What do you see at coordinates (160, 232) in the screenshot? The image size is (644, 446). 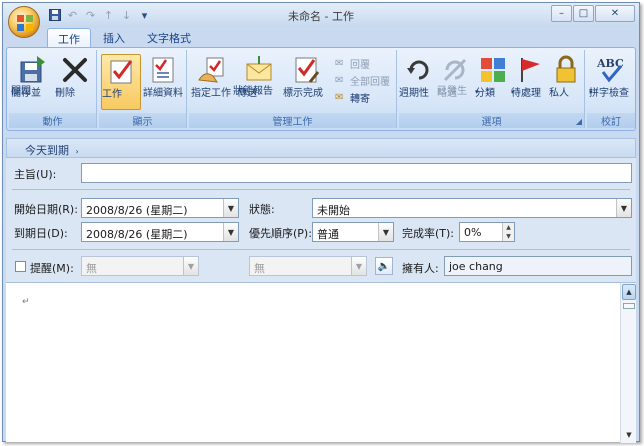 I see `due-date-picker: 2008/8/26 (星期二) ▼` at bounding box center [160, 232].